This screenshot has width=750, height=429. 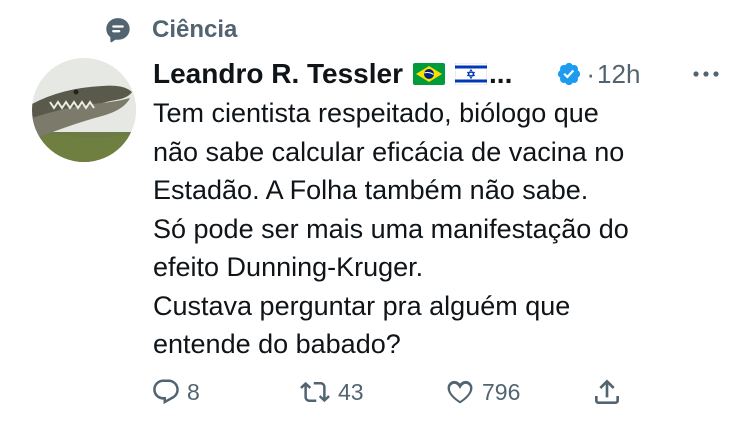 I want to click on israel-flag-icon, so click(x=471, y=74).